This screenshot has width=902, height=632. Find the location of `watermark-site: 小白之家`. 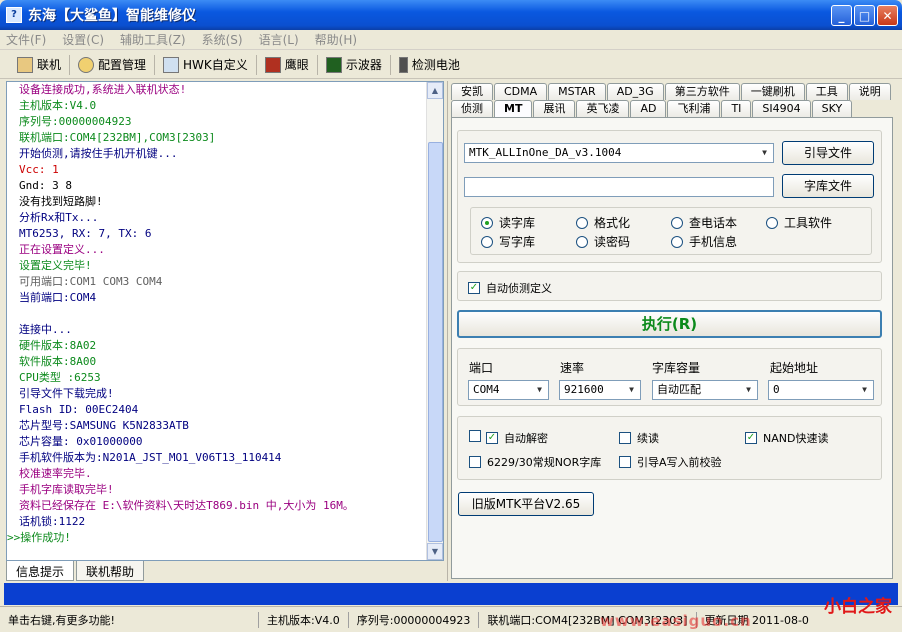

watermark-site: 小白之家 is located at coordinates (858, 607).